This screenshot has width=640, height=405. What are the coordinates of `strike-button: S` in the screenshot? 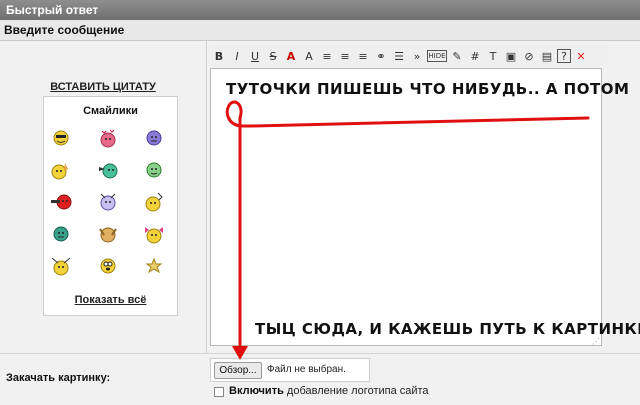 It's located at (273, 56).